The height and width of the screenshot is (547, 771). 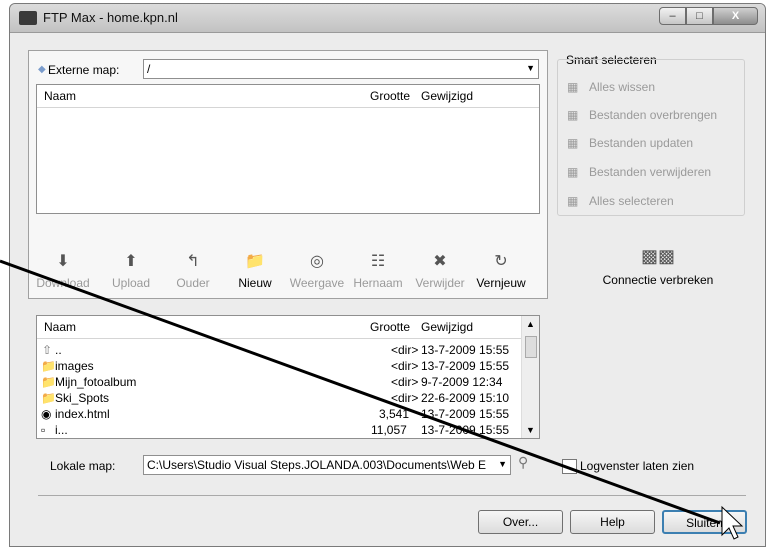 What do you see at coordinates (84, 70) in the screenshot?
I see `remote-map-label: Externe map:` at bounding box center [84, 70].